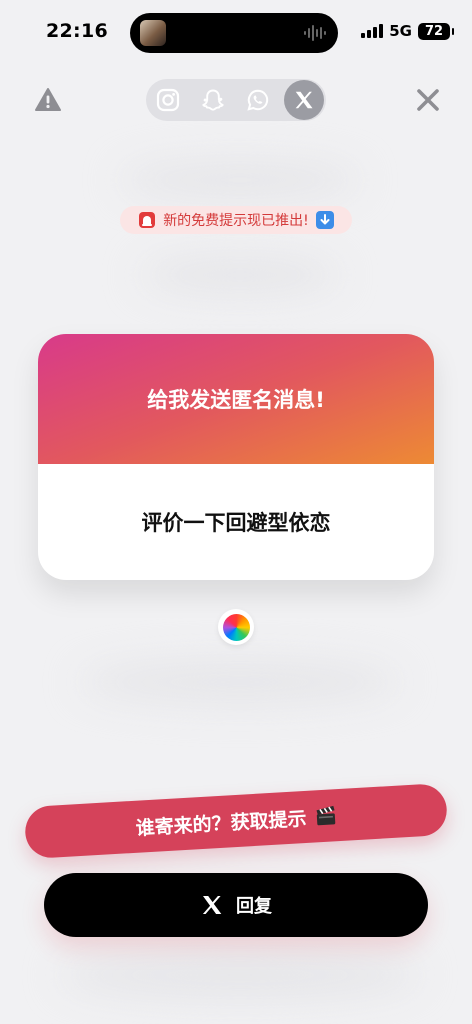  What do you see at coordinates (234, 33) in the screenshot?
I see `dynamic-island` at bounding box center [234, 33].